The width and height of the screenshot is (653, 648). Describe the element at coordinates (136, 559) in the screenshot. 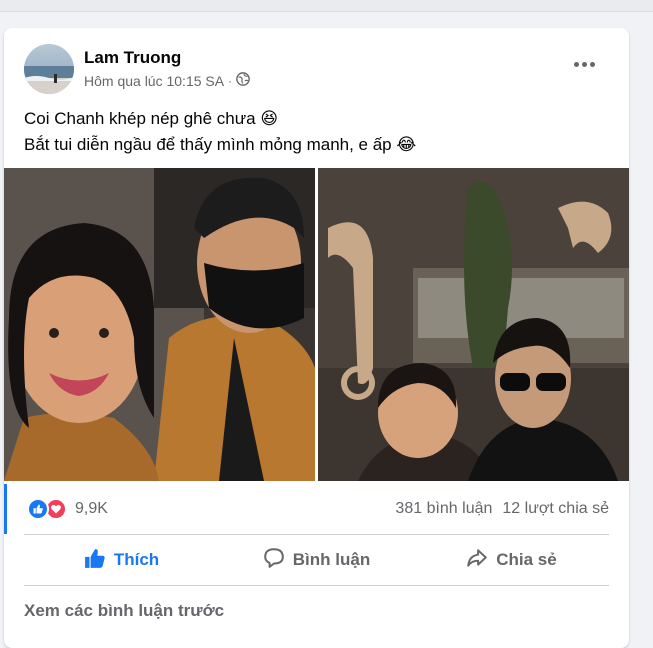

I see `like-label: Thích` at that location.